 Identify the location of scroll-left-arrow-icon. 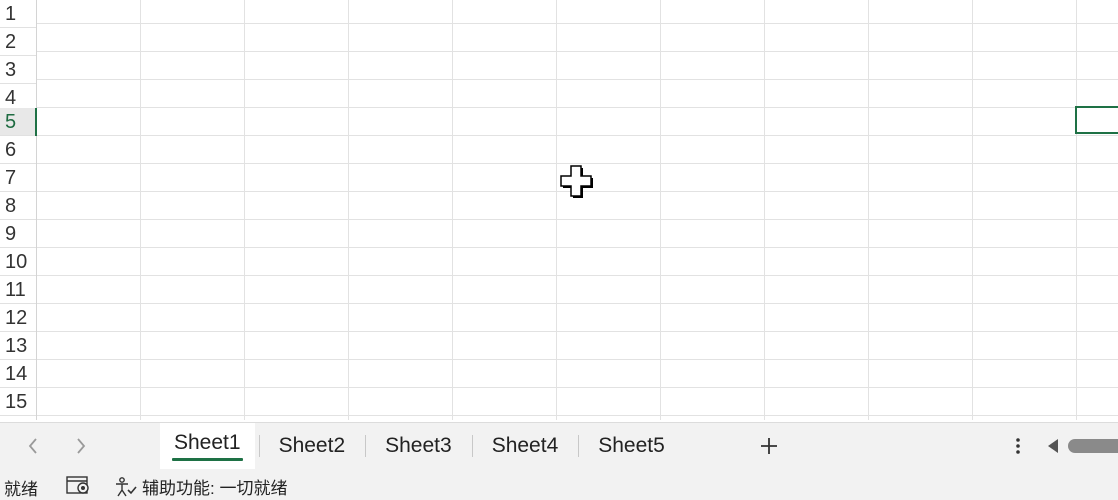
(1053, 446).